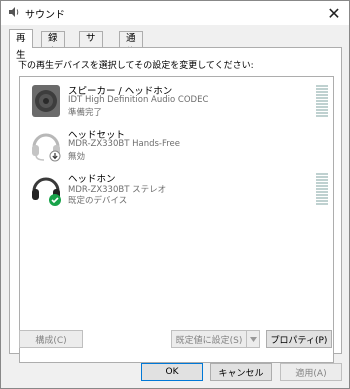 The width and height of the screenshot is (350, 389). Describe the element at coordinates (124, 144) in the screenshot. I see `device-description: MDR-ZX330BT Hands-Free` at that location.